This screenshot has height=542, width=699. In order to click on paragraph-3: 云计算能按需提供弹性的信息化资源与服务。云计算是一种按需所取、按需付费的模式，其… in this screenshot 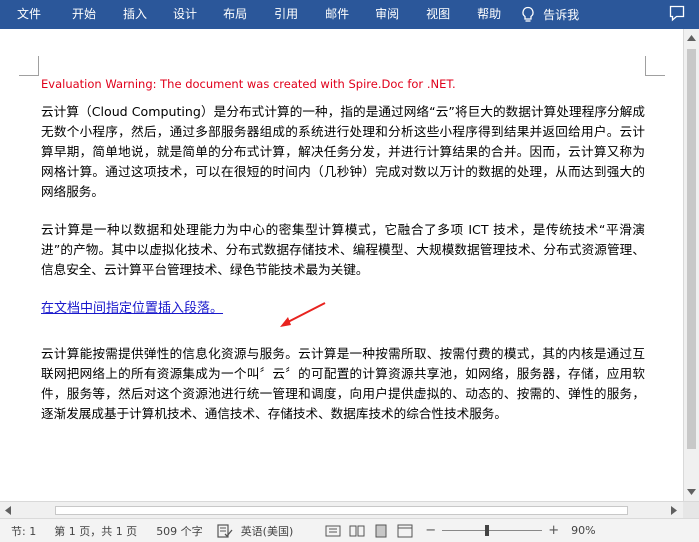, I will do `click(343, 383)`.